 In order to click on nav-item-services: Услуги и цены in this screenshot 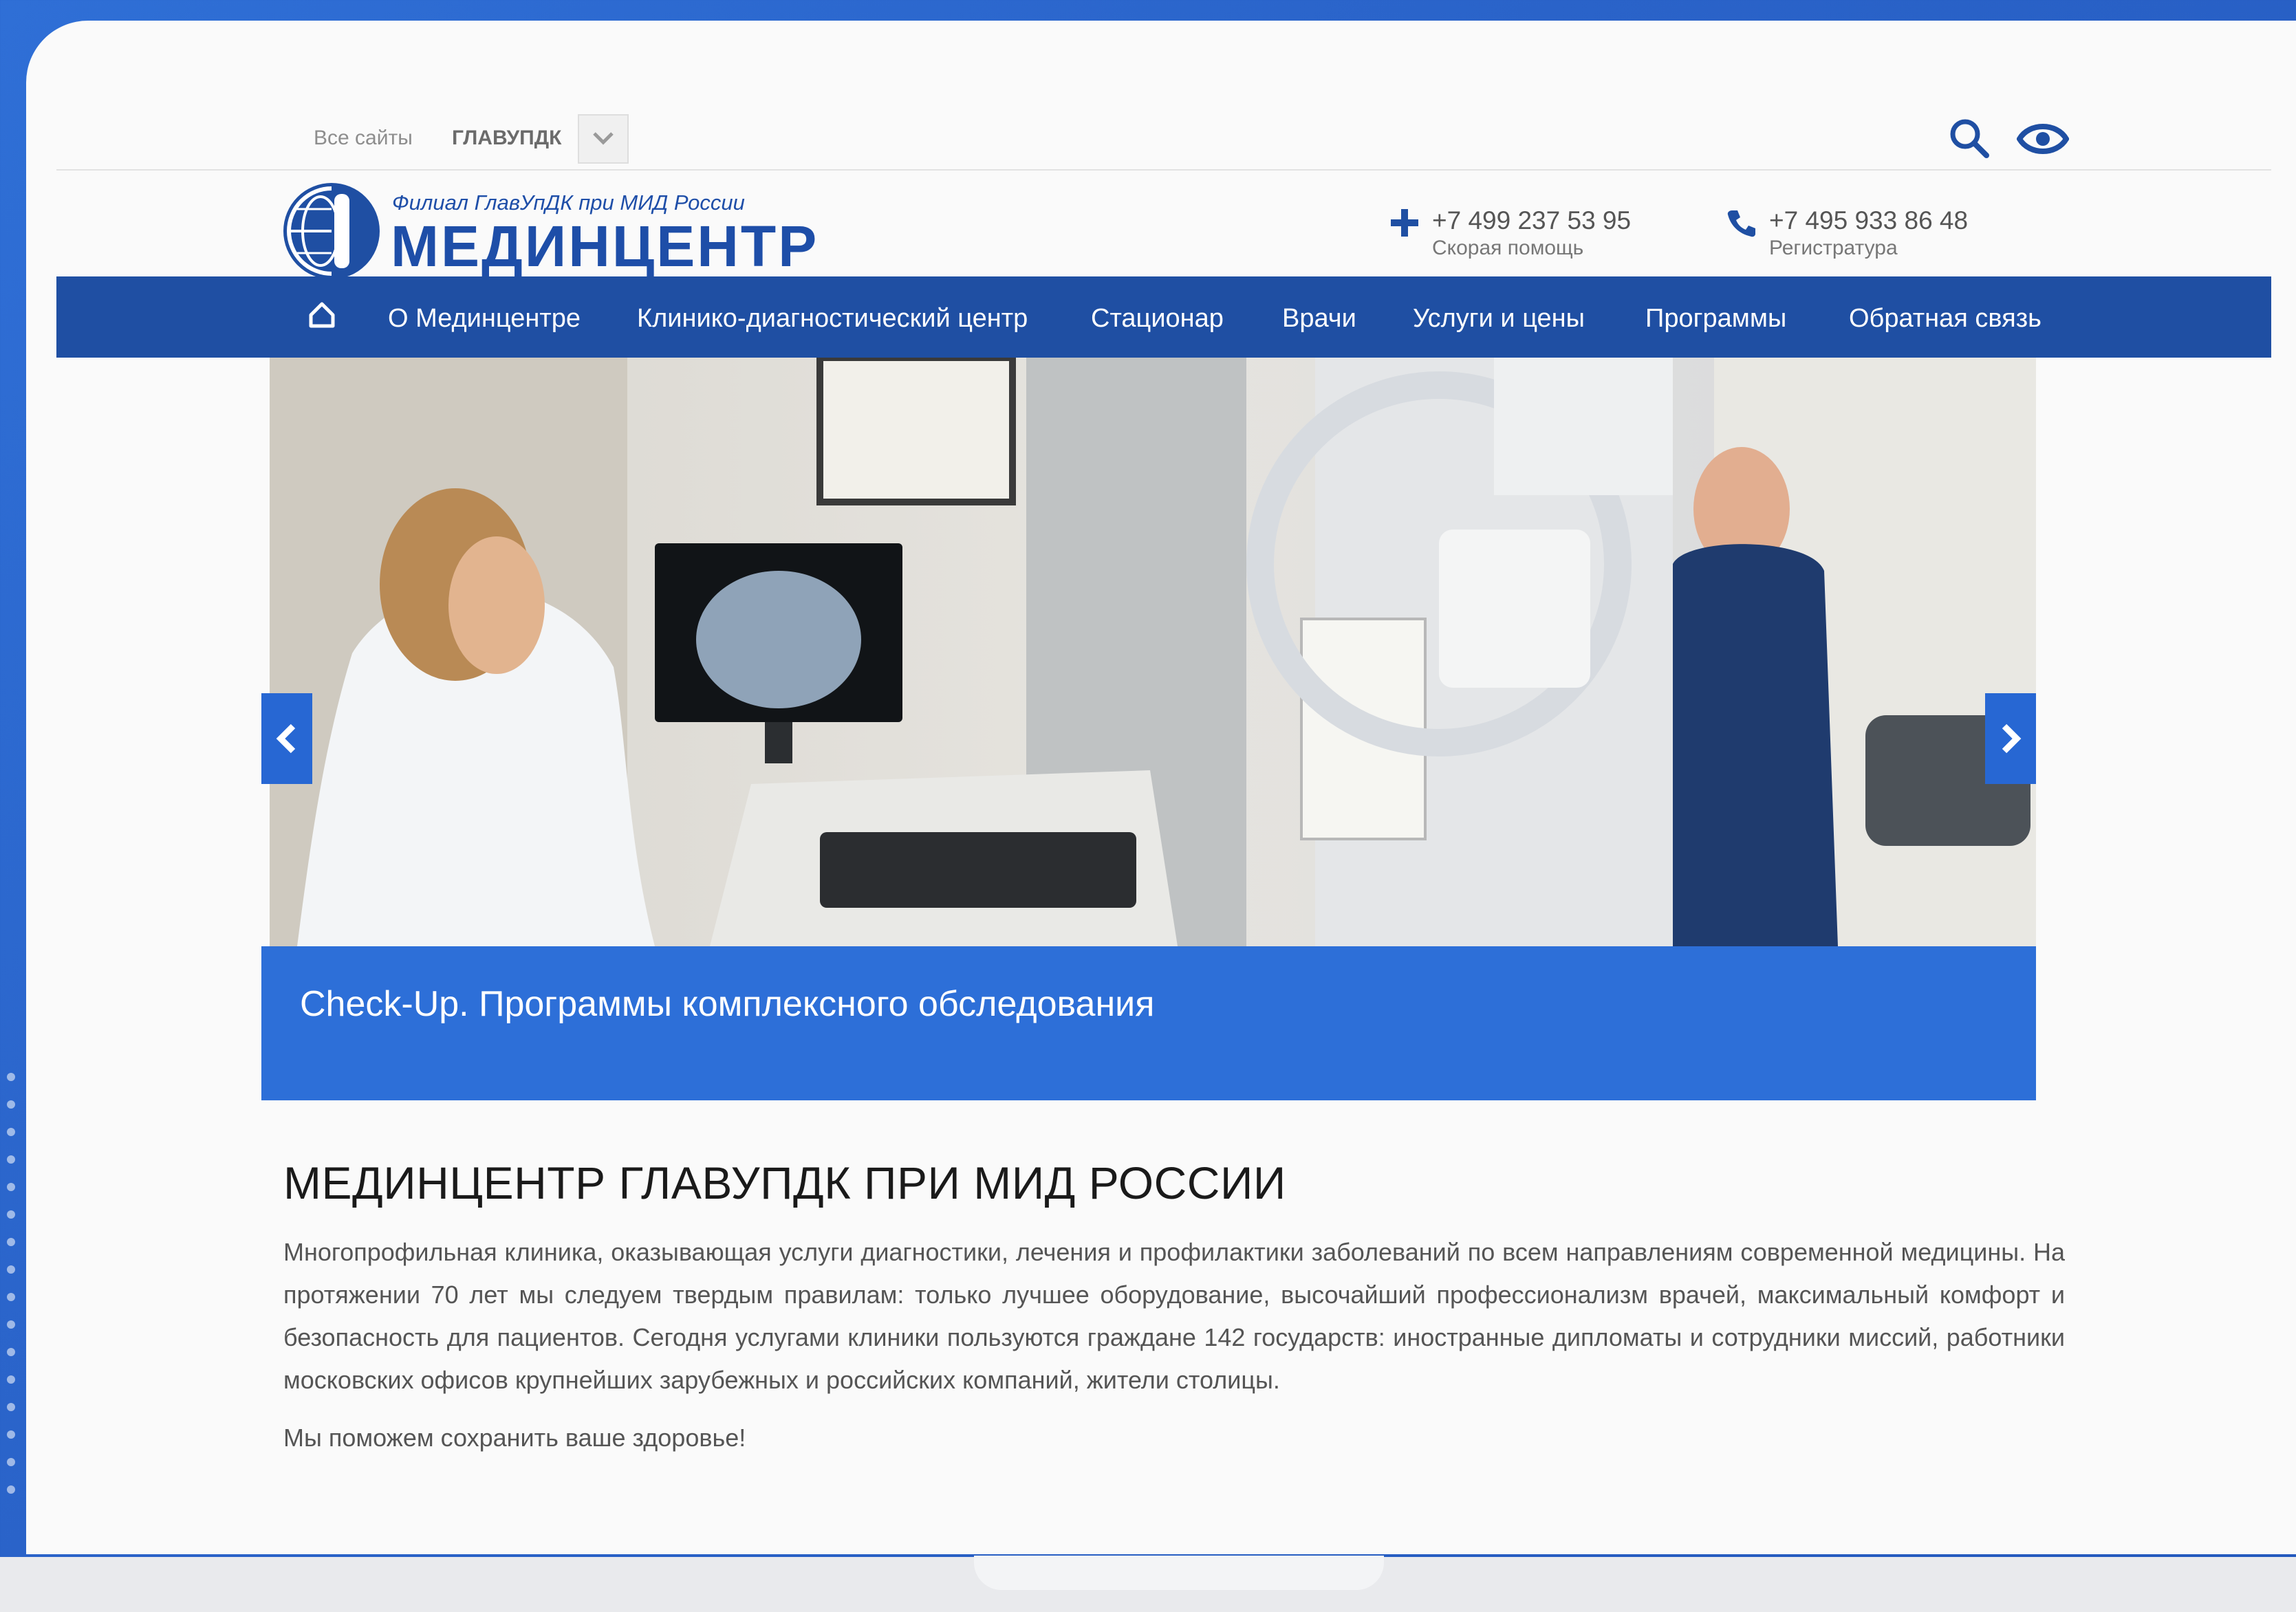, I will do `click(1499, 319)`.